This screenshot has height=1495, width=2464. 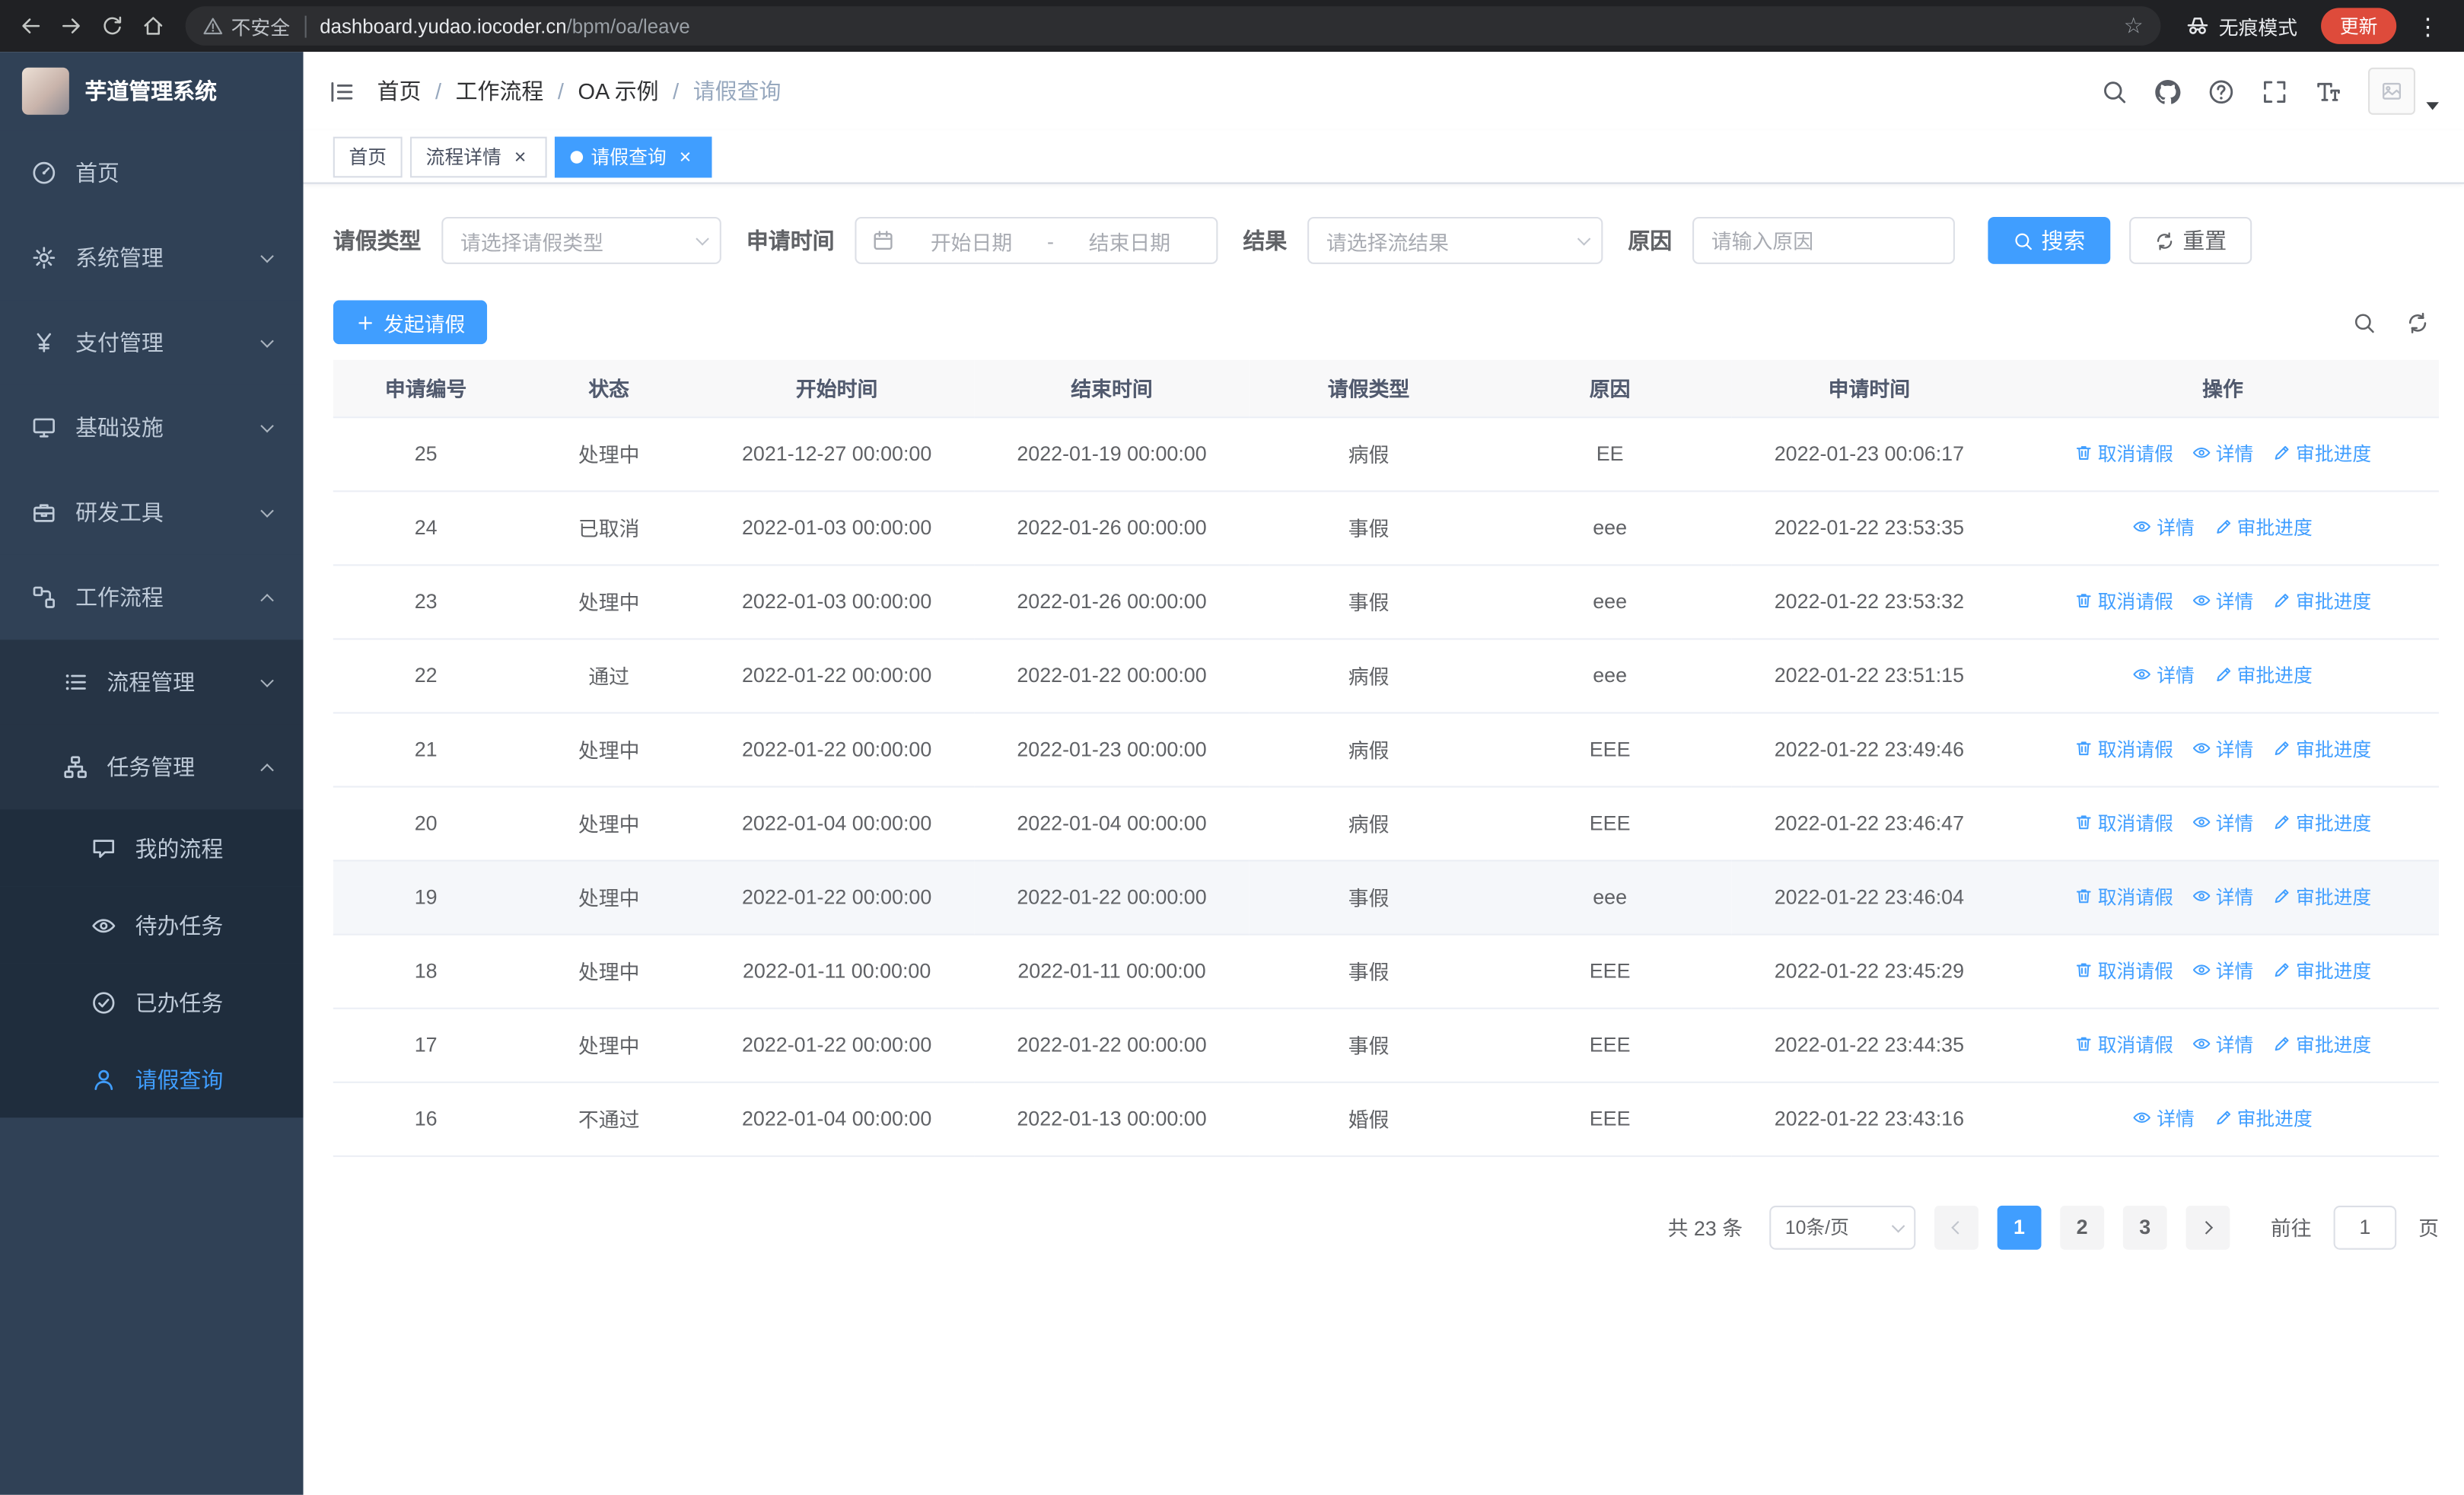 I want to click on home-button, so click(x=152, y=26).